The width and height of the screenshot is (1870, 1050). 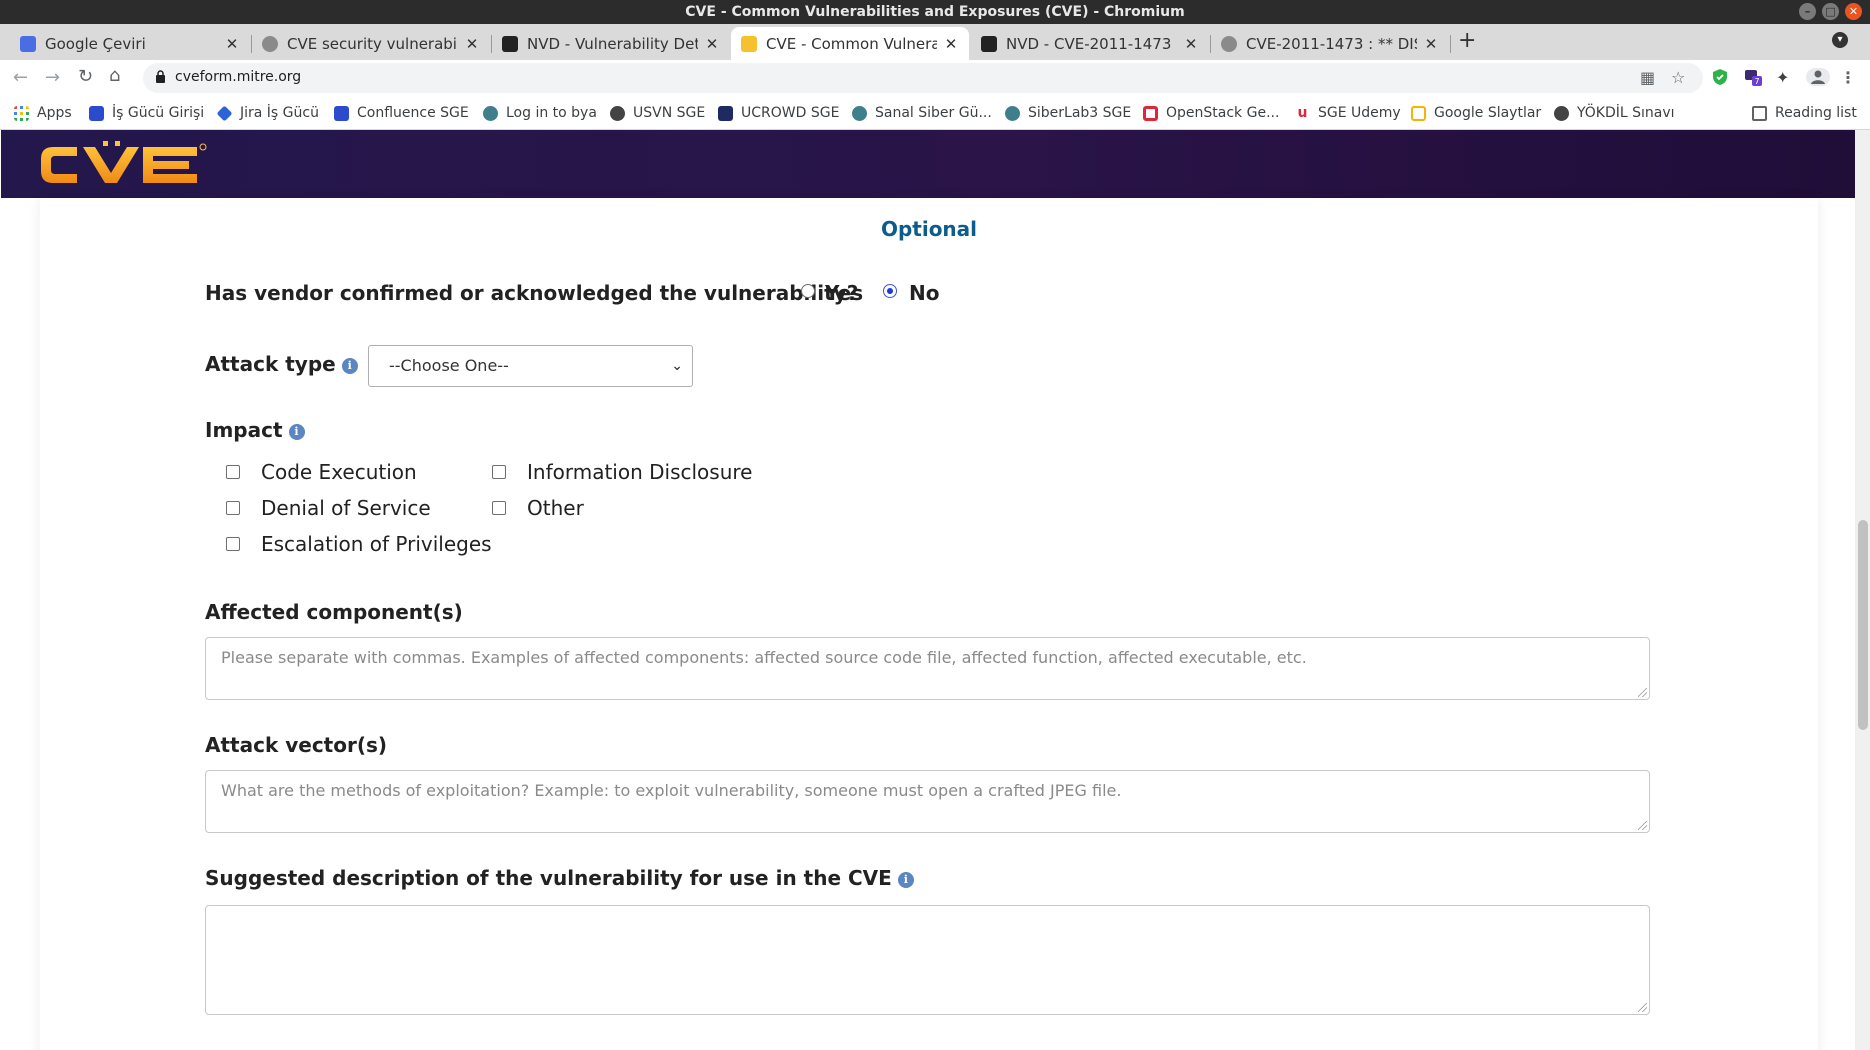 What do you see at coordinates (346, 508) in the screenshot?
I see `impact-denial-of-service-label: Denial of Service` at bounding box center [346, 508].